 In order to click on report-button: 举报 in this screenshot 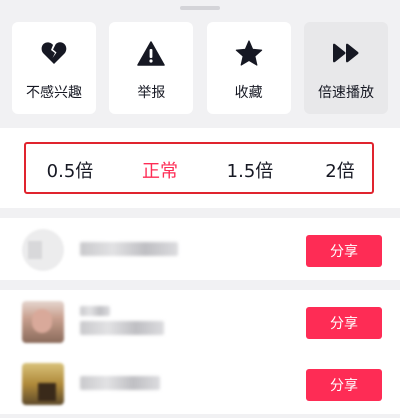, I will do `click(151, 68)`.